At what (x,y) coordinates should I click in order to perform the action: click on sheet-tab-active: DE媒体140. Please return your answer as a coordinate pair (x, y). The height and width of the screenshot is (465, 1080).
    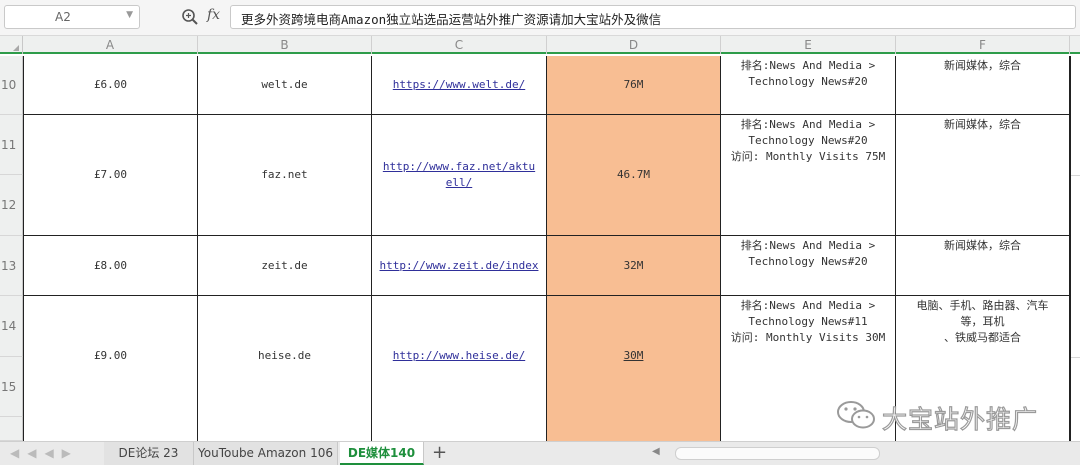
    Looking at the image, I should click on (382, 453).